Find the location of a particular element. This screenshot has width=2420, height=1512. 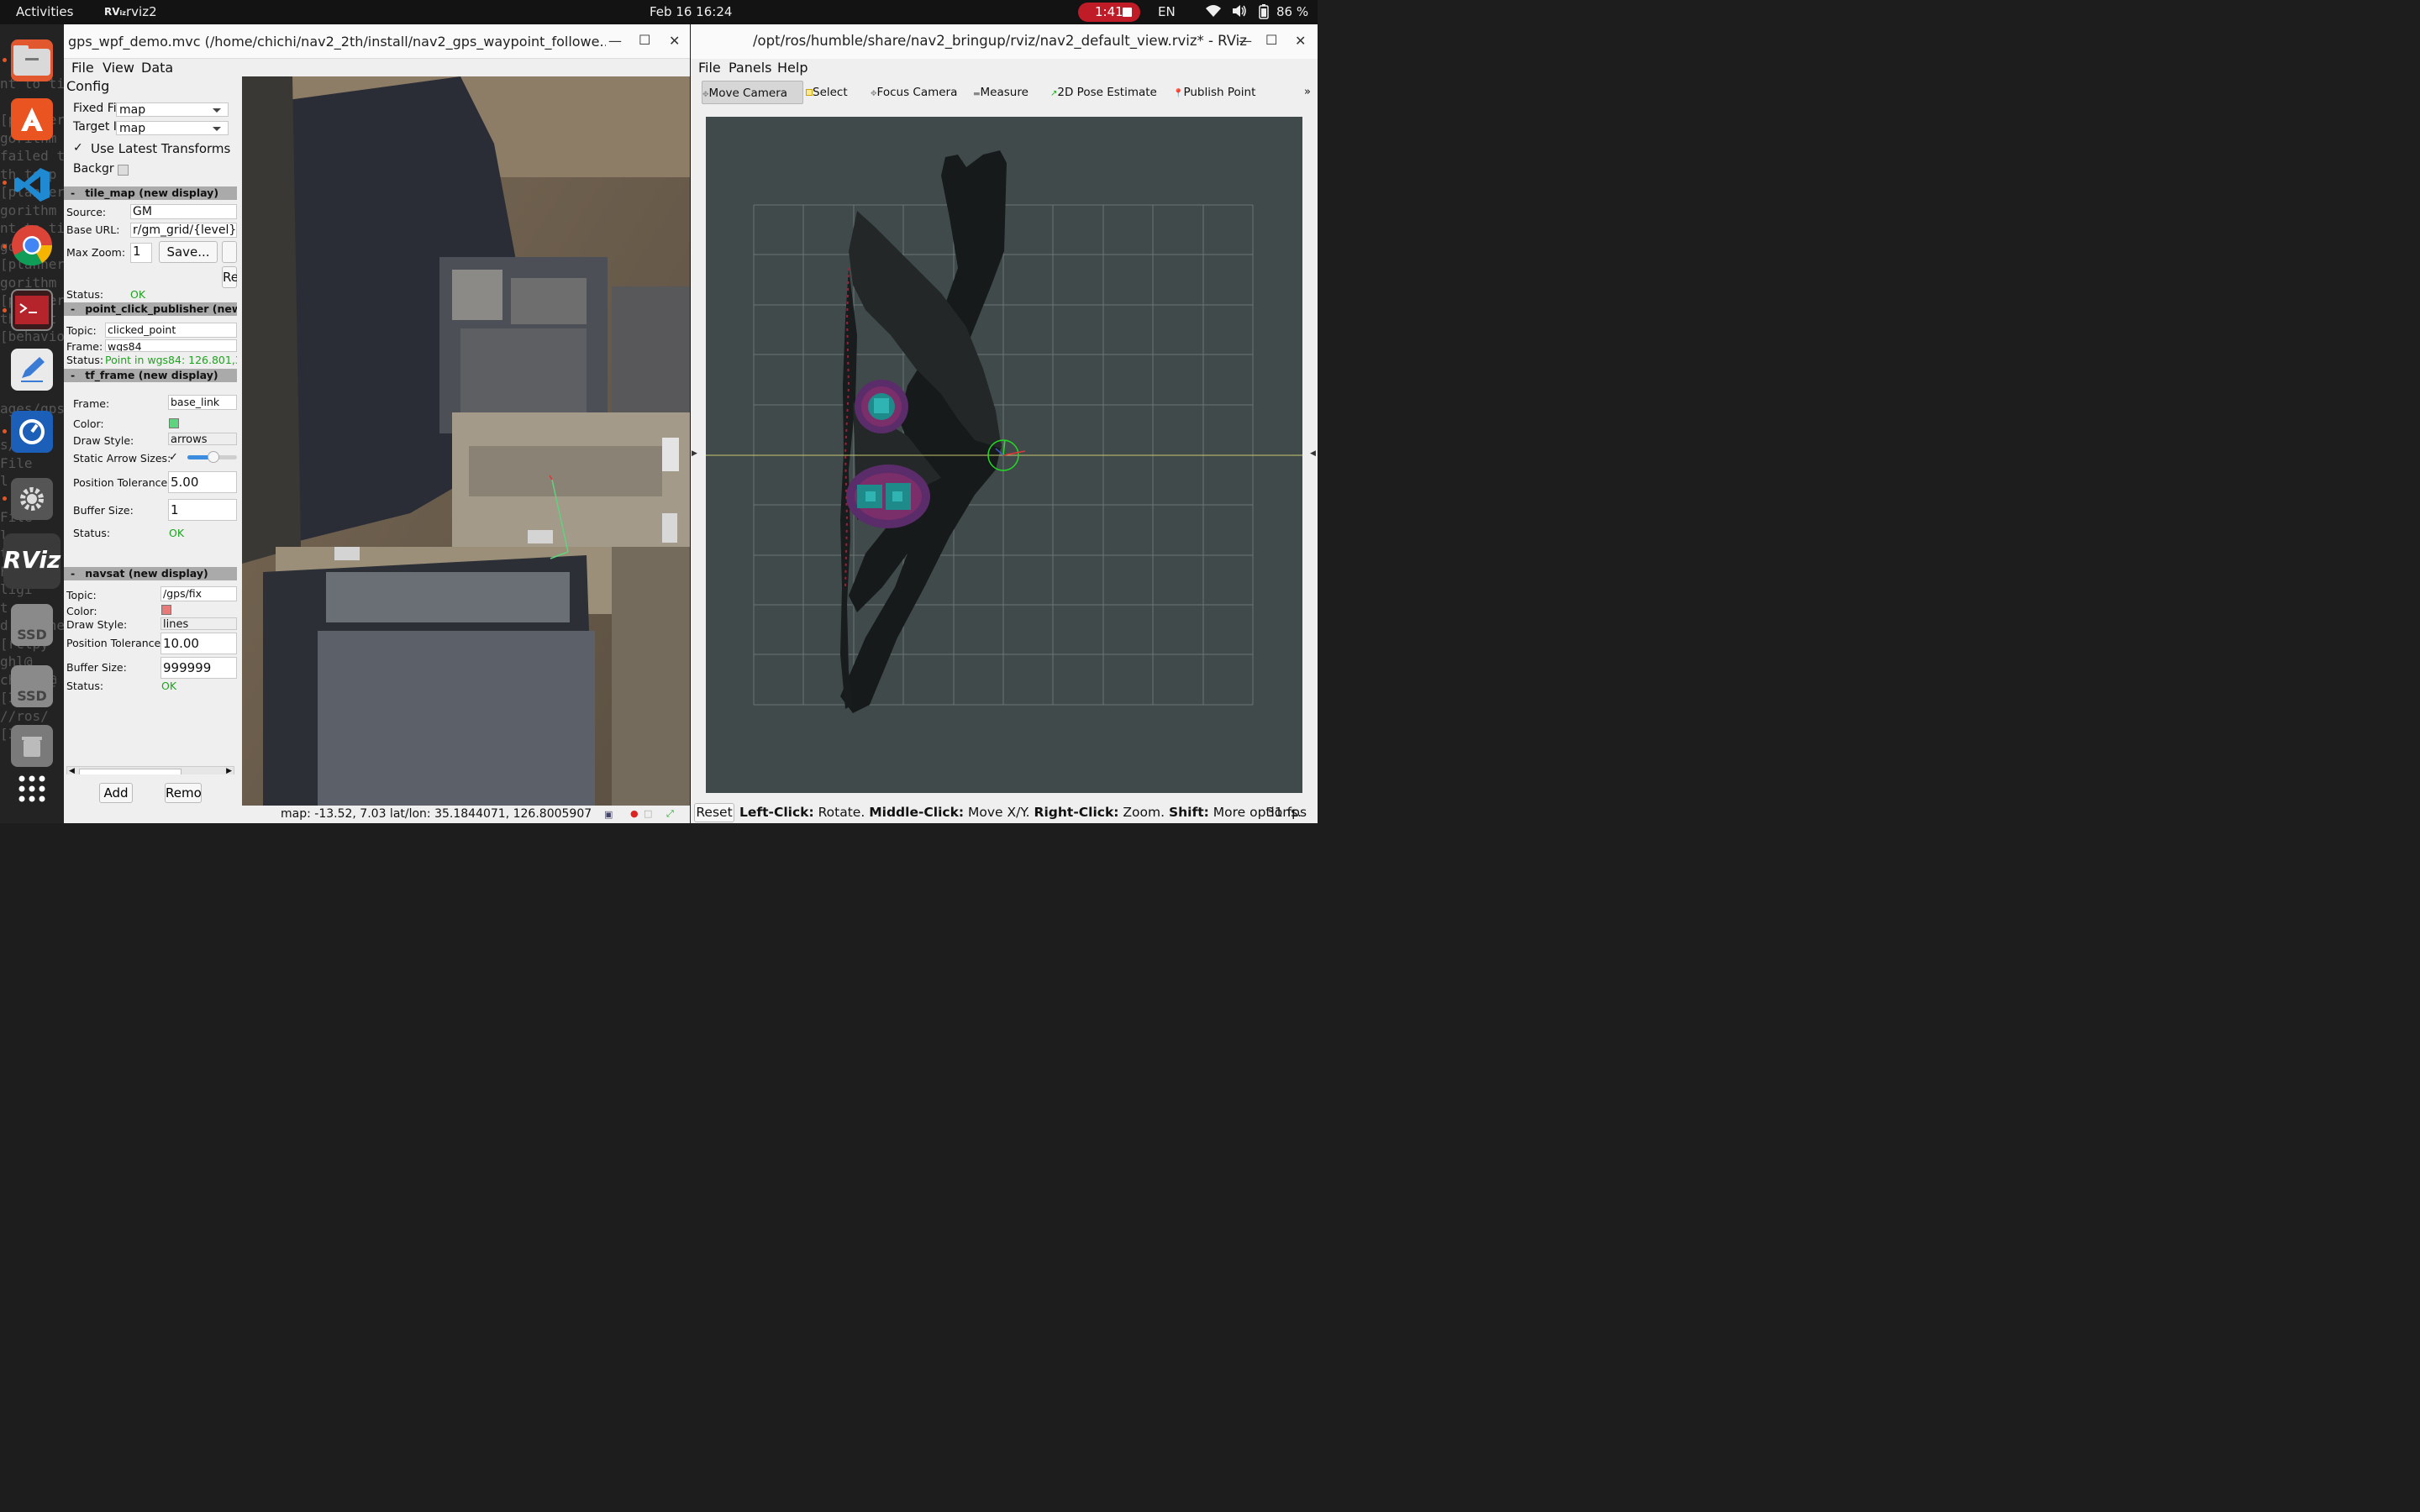

point-click-header: -point_click_publisher (new di is located at coordinates (150, 309).